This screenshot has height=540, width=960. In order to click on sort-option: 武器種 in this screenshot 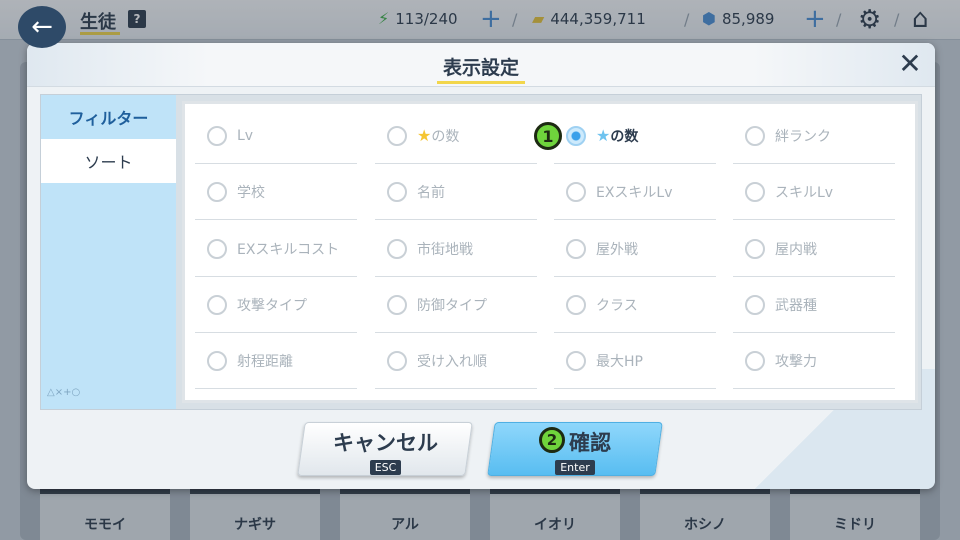, I will do `click(814, 305)`.